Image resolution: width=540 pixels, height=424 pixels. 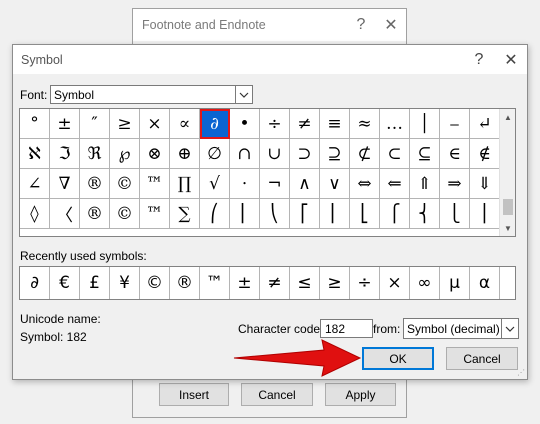 I want to click on symbol-cell: ±, so click(x=65, y=124).